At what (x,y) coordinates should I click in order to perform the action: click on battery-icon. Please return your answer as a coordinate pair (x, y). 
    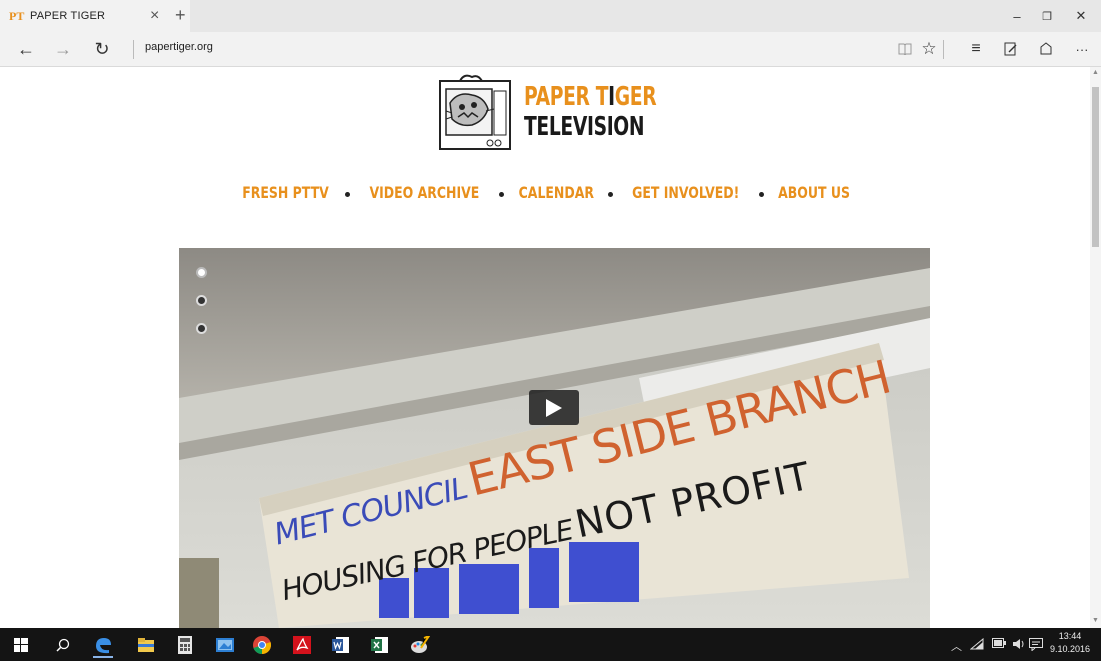
    Looking at the image, I should click on (999, 644).